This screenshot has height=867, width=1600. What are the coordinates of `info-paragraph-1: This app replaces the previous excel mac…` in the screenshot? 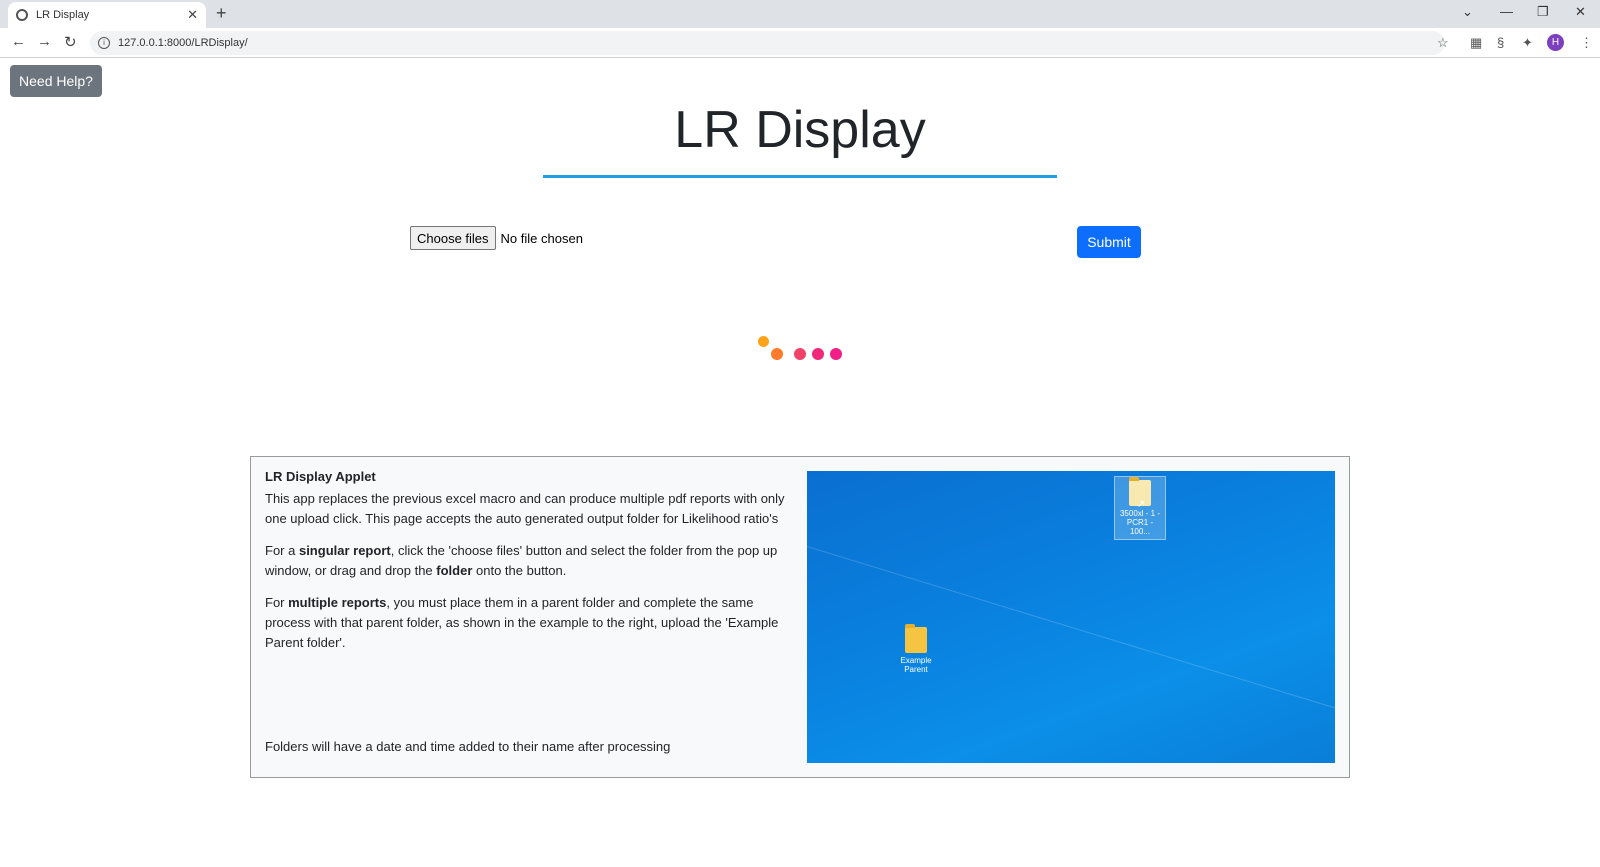 It's located at (525, 508).